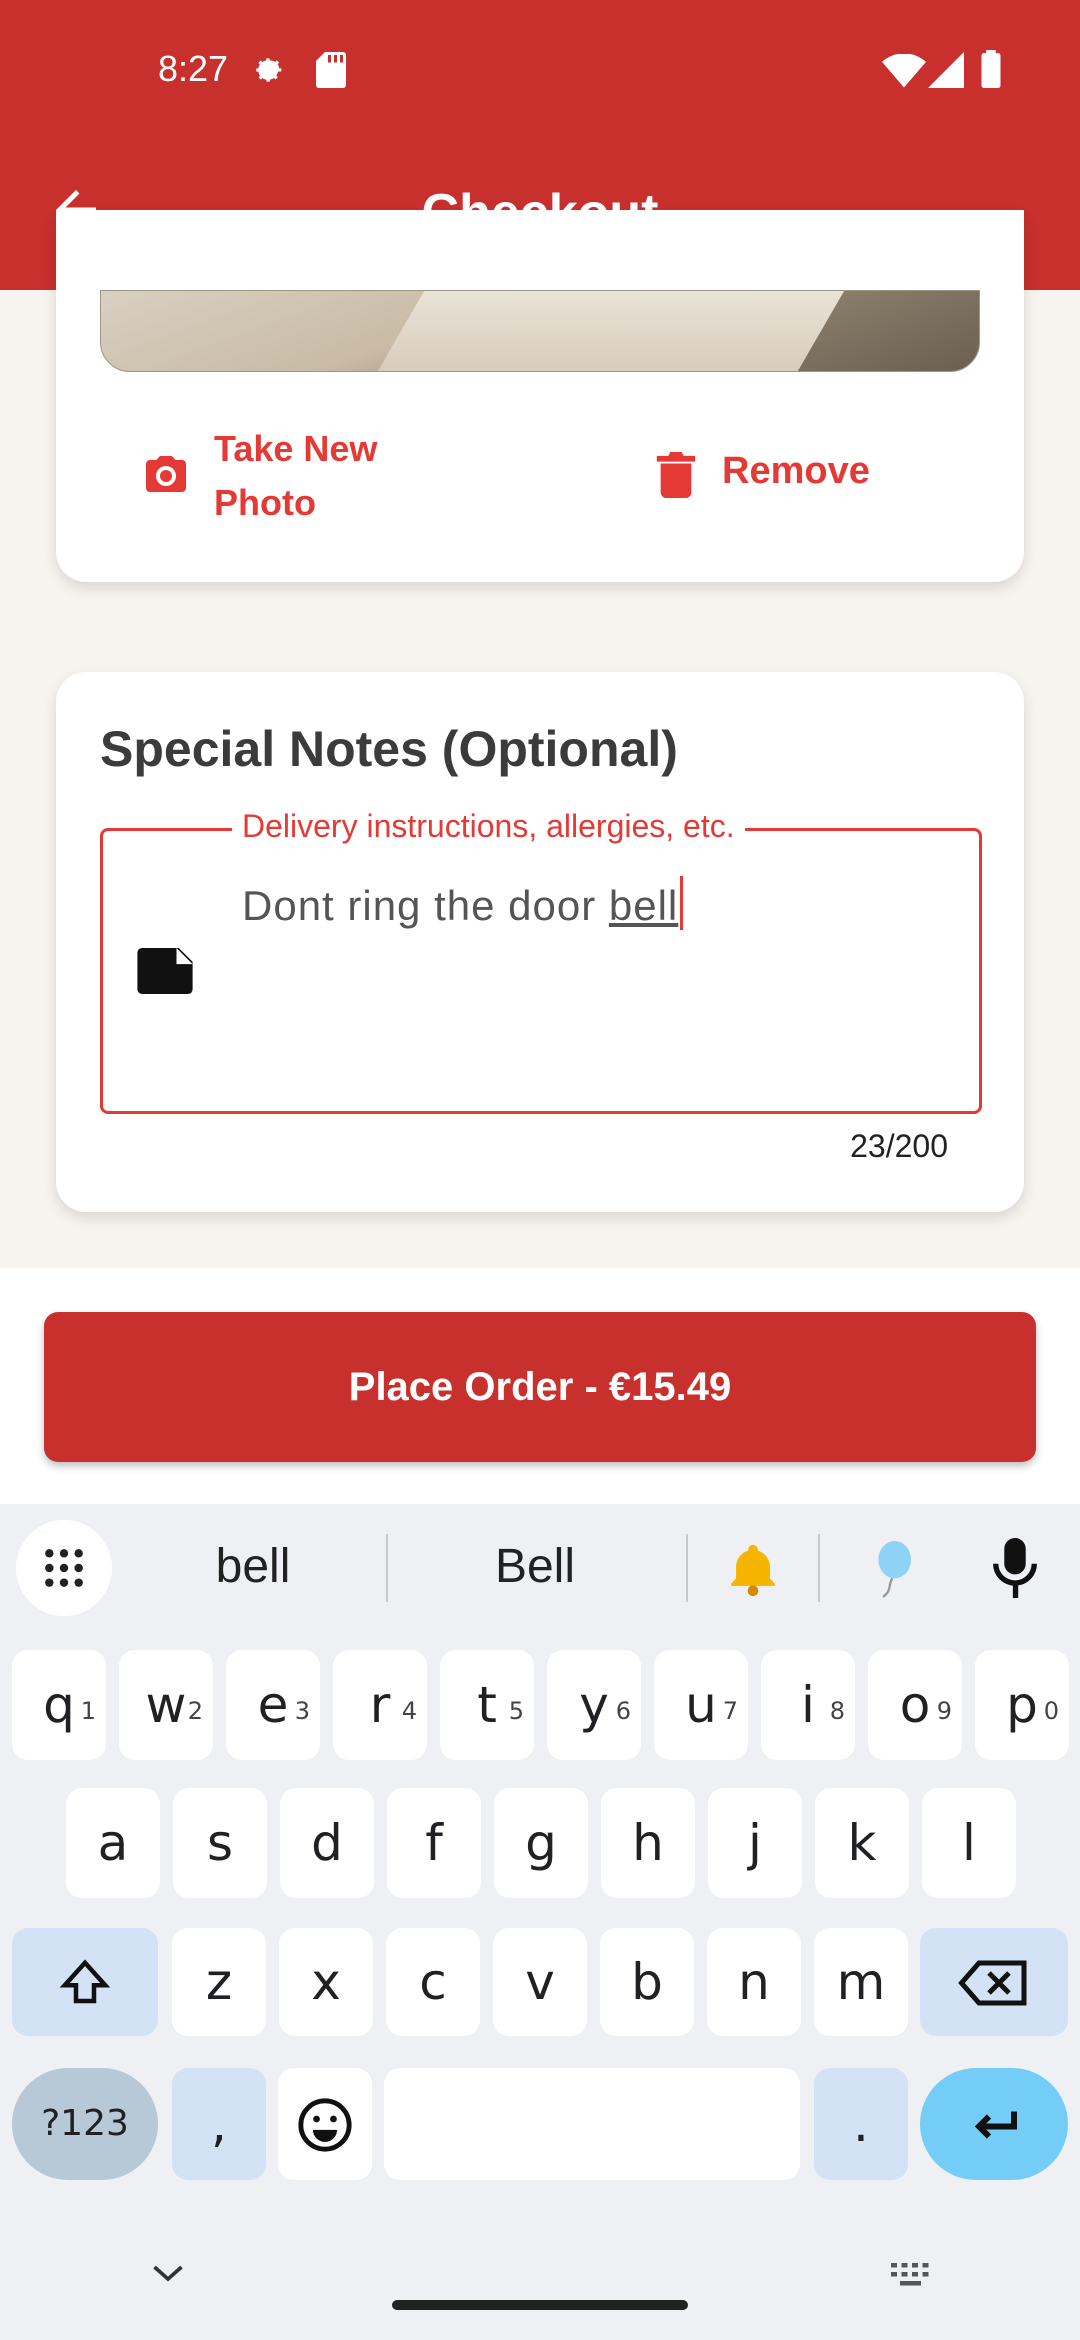 The image size is (1080, 2340). What do you see at coordinates (969, 1843) in the screenshot?
I see `key-l: l` at bounding box center [969, 1843].